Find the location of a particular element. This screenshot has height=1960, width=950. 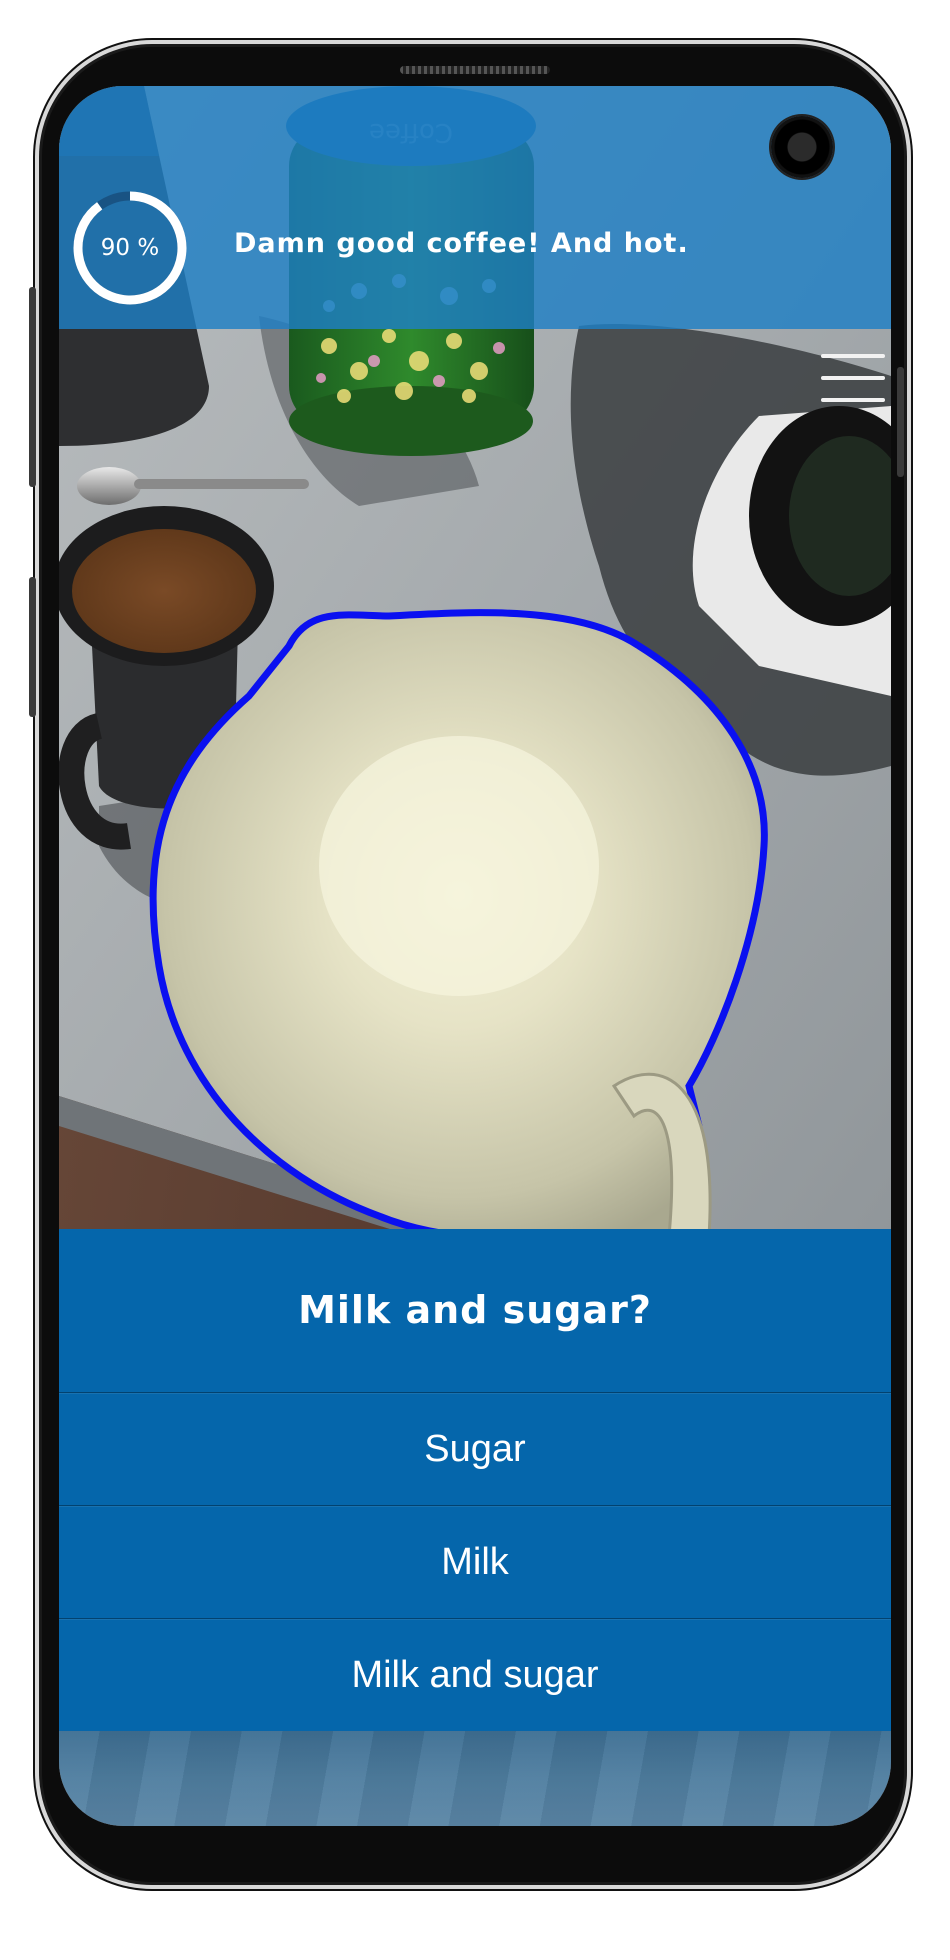

volume-down-button is located at coordinates (32, 647).